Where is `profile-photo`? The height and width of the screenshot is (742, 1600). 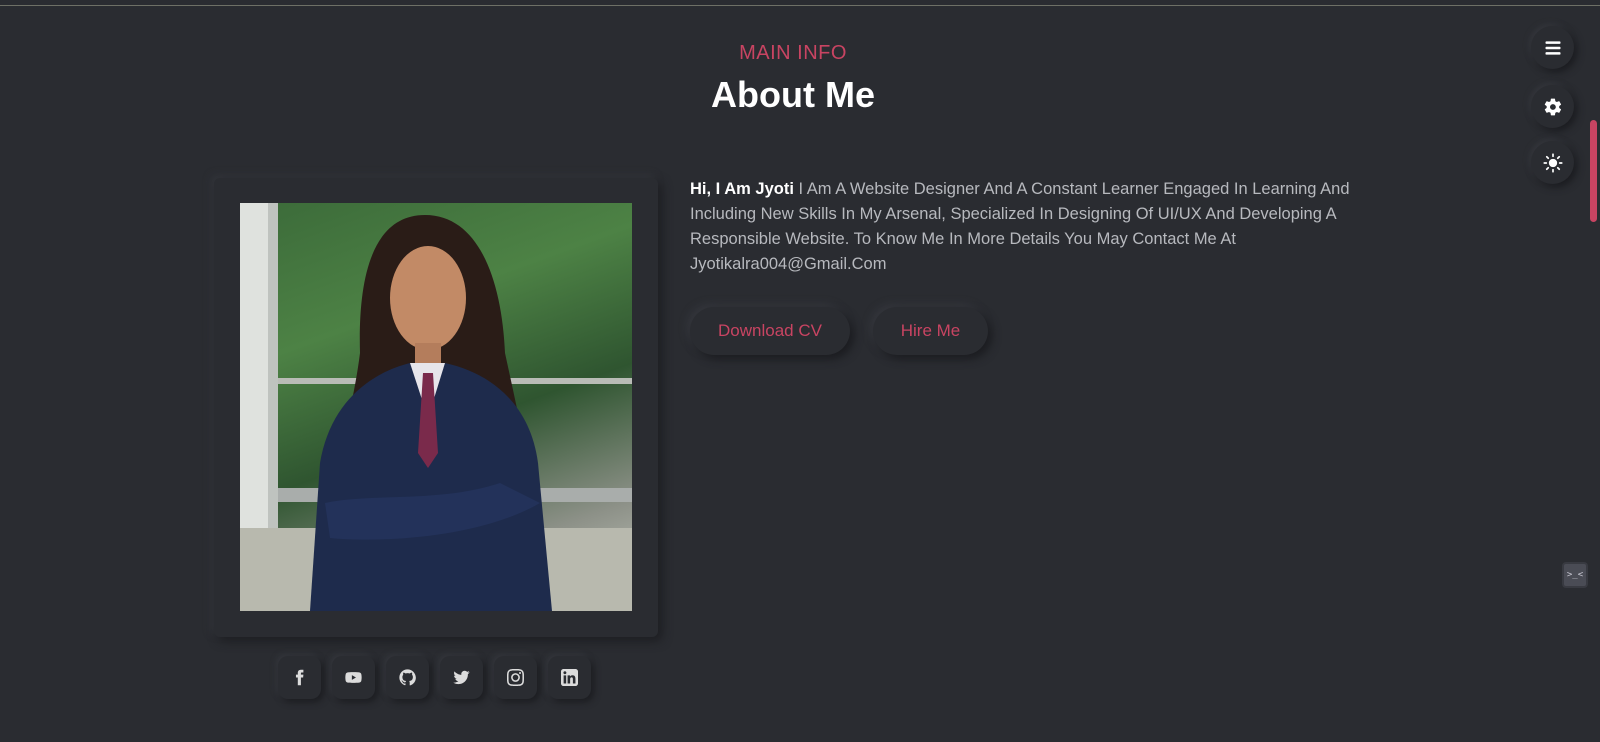
profile-photo is located at coordinates (436, 407).